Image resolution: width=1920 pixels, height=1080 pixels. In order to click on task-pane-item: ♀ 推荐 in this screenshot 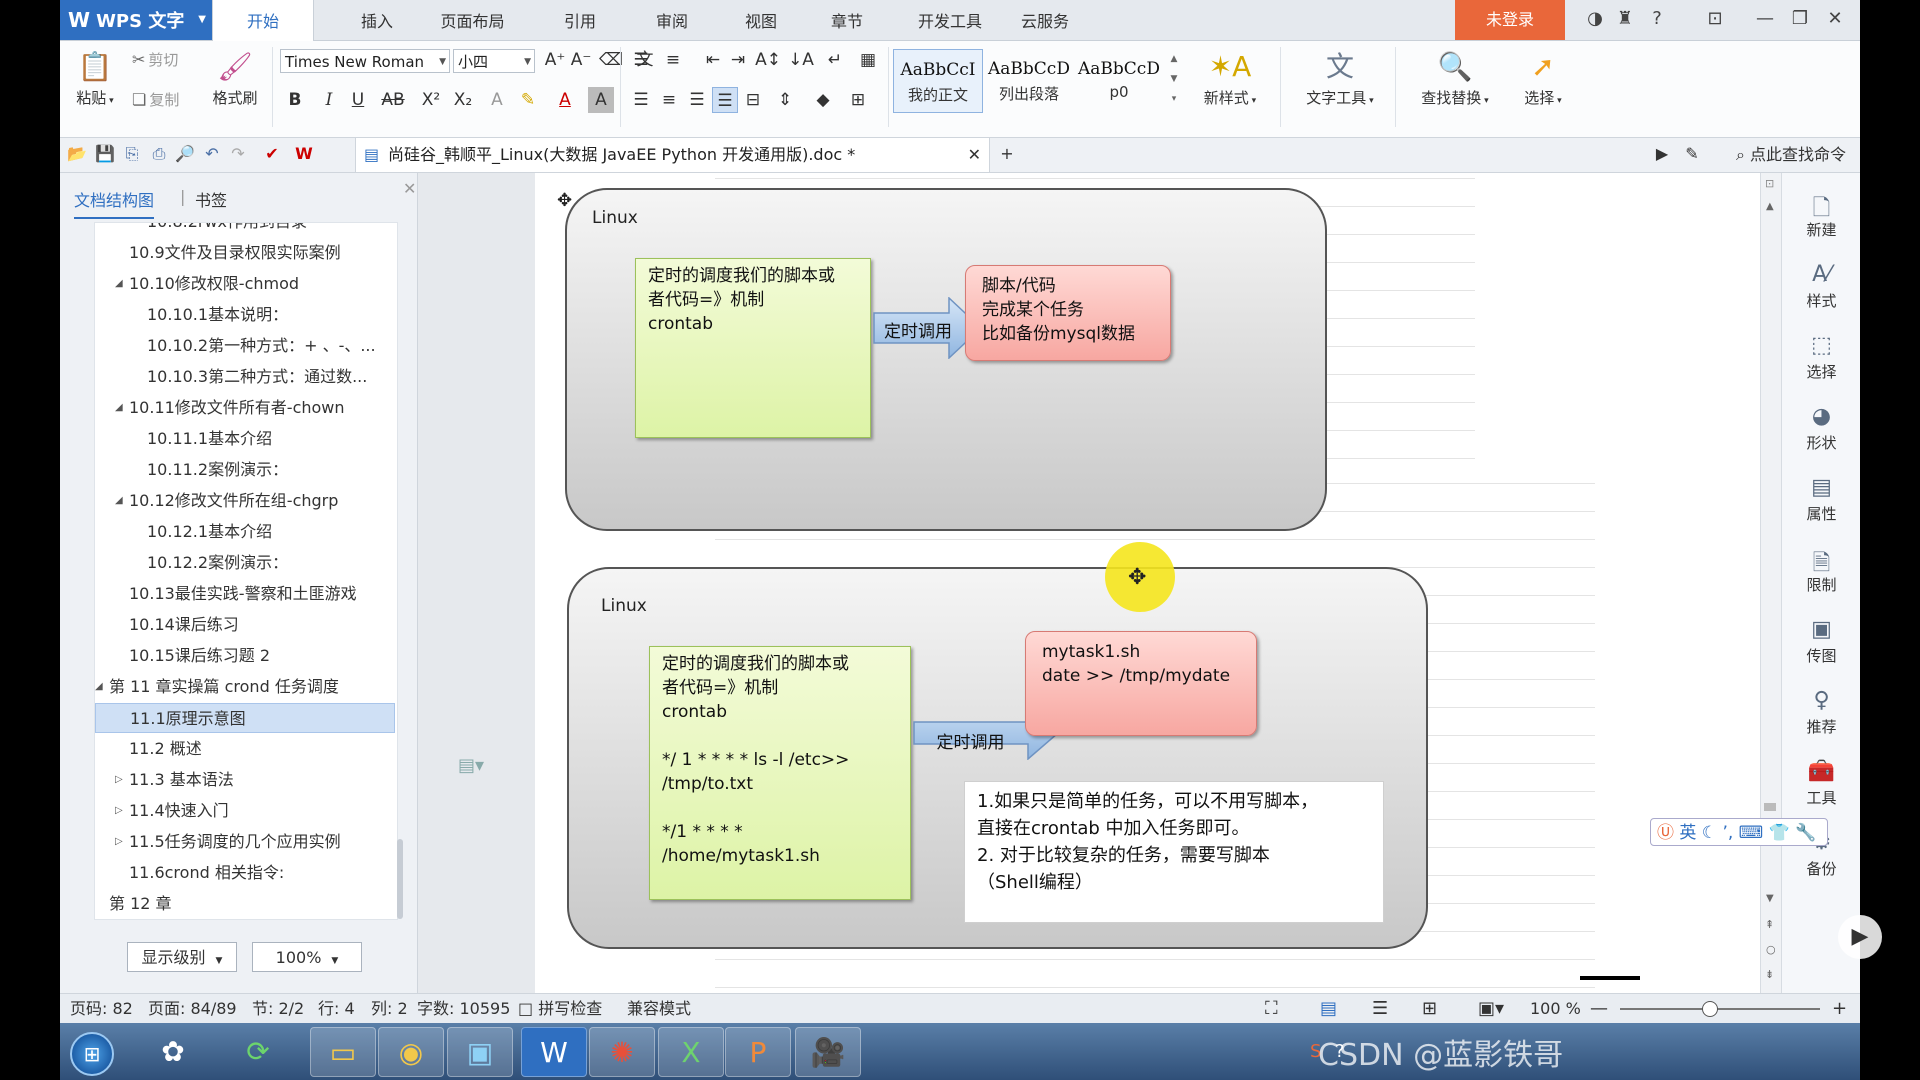, I will do `click(1821, 712)`.